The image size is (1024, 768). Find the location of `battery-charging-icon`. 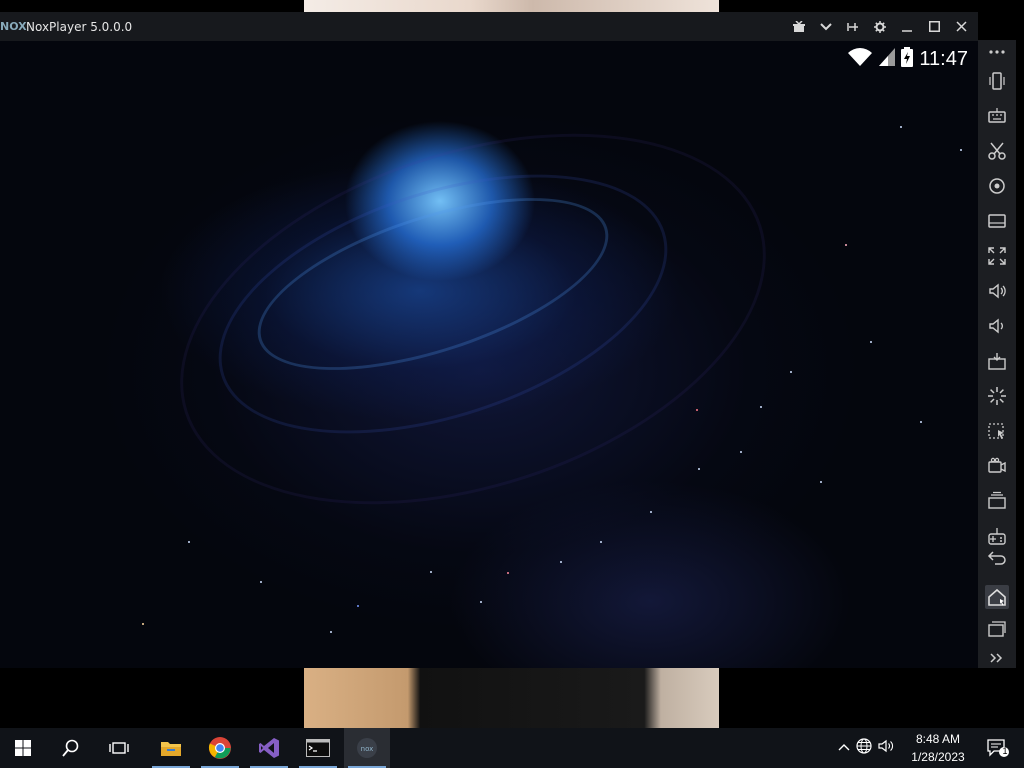

battery-charging-icon is located at coordinates (907, 59).